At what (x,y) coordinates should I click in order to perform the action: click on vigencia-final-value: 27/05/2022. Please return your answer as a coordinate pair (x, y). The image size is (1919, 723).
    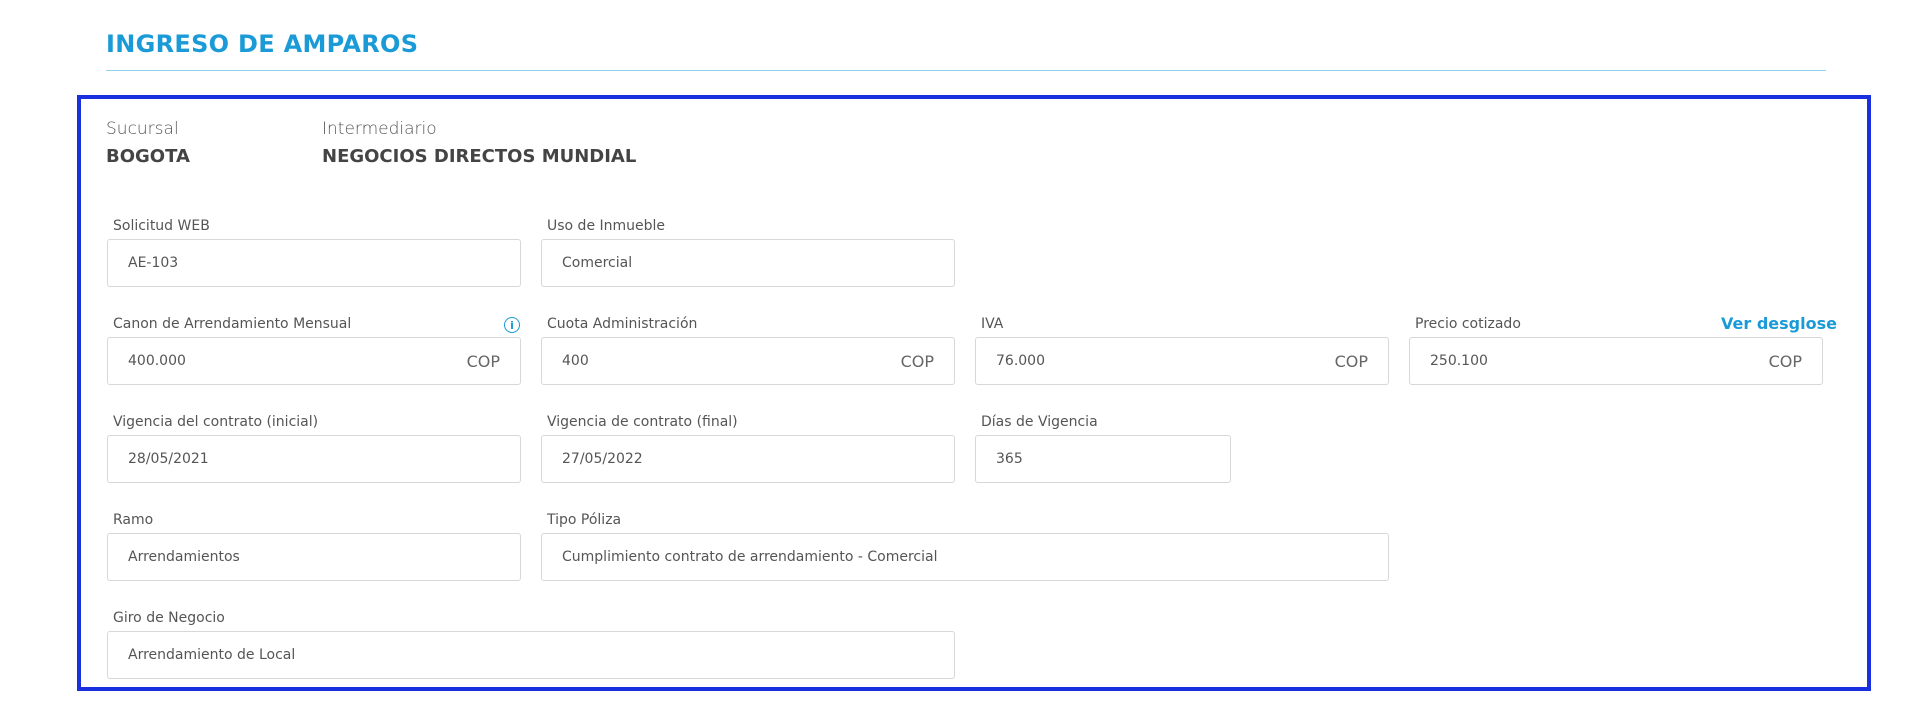
    Looking at the image, I should click on (602, 459).